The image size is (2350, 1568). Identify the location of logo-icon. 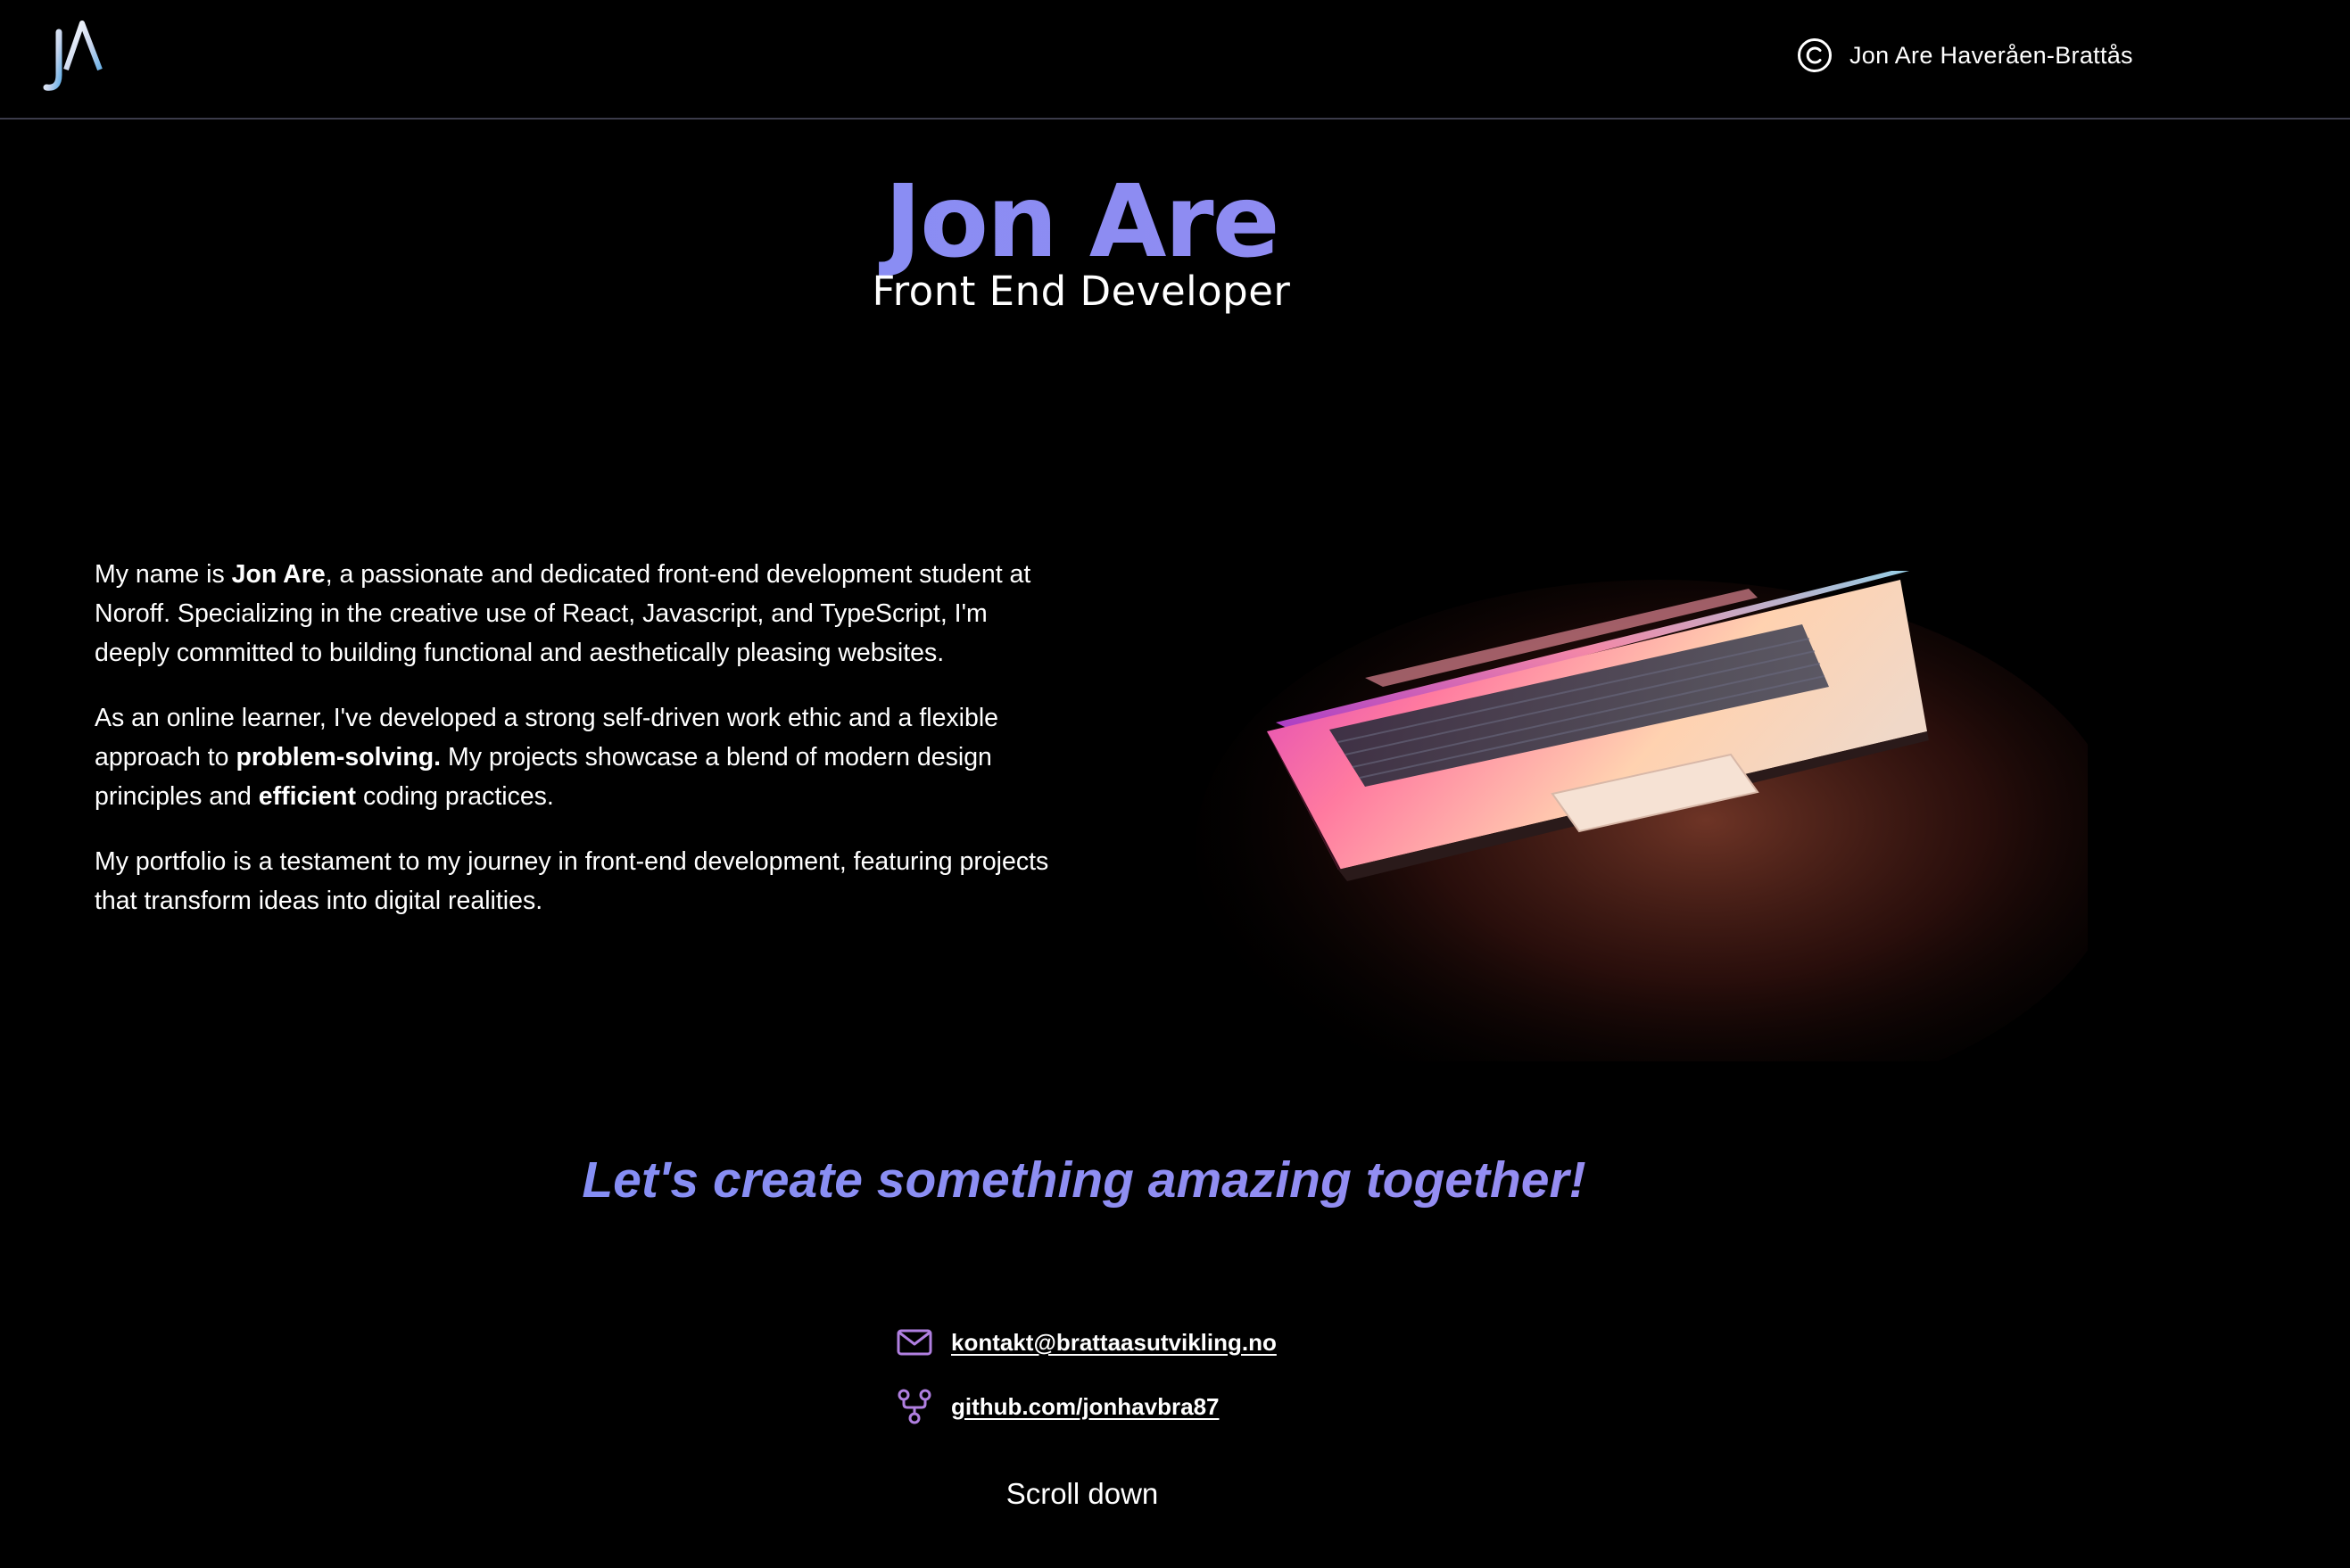
(74, 57).